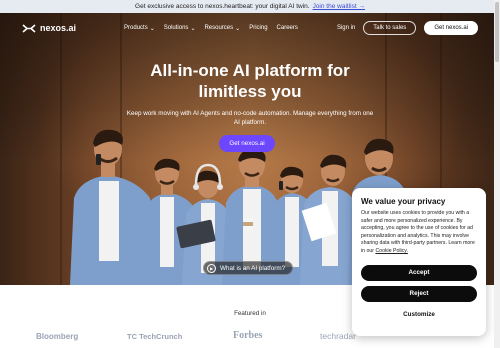  I want to click on nexos-logo: nexos.ai, so click(49, 28).